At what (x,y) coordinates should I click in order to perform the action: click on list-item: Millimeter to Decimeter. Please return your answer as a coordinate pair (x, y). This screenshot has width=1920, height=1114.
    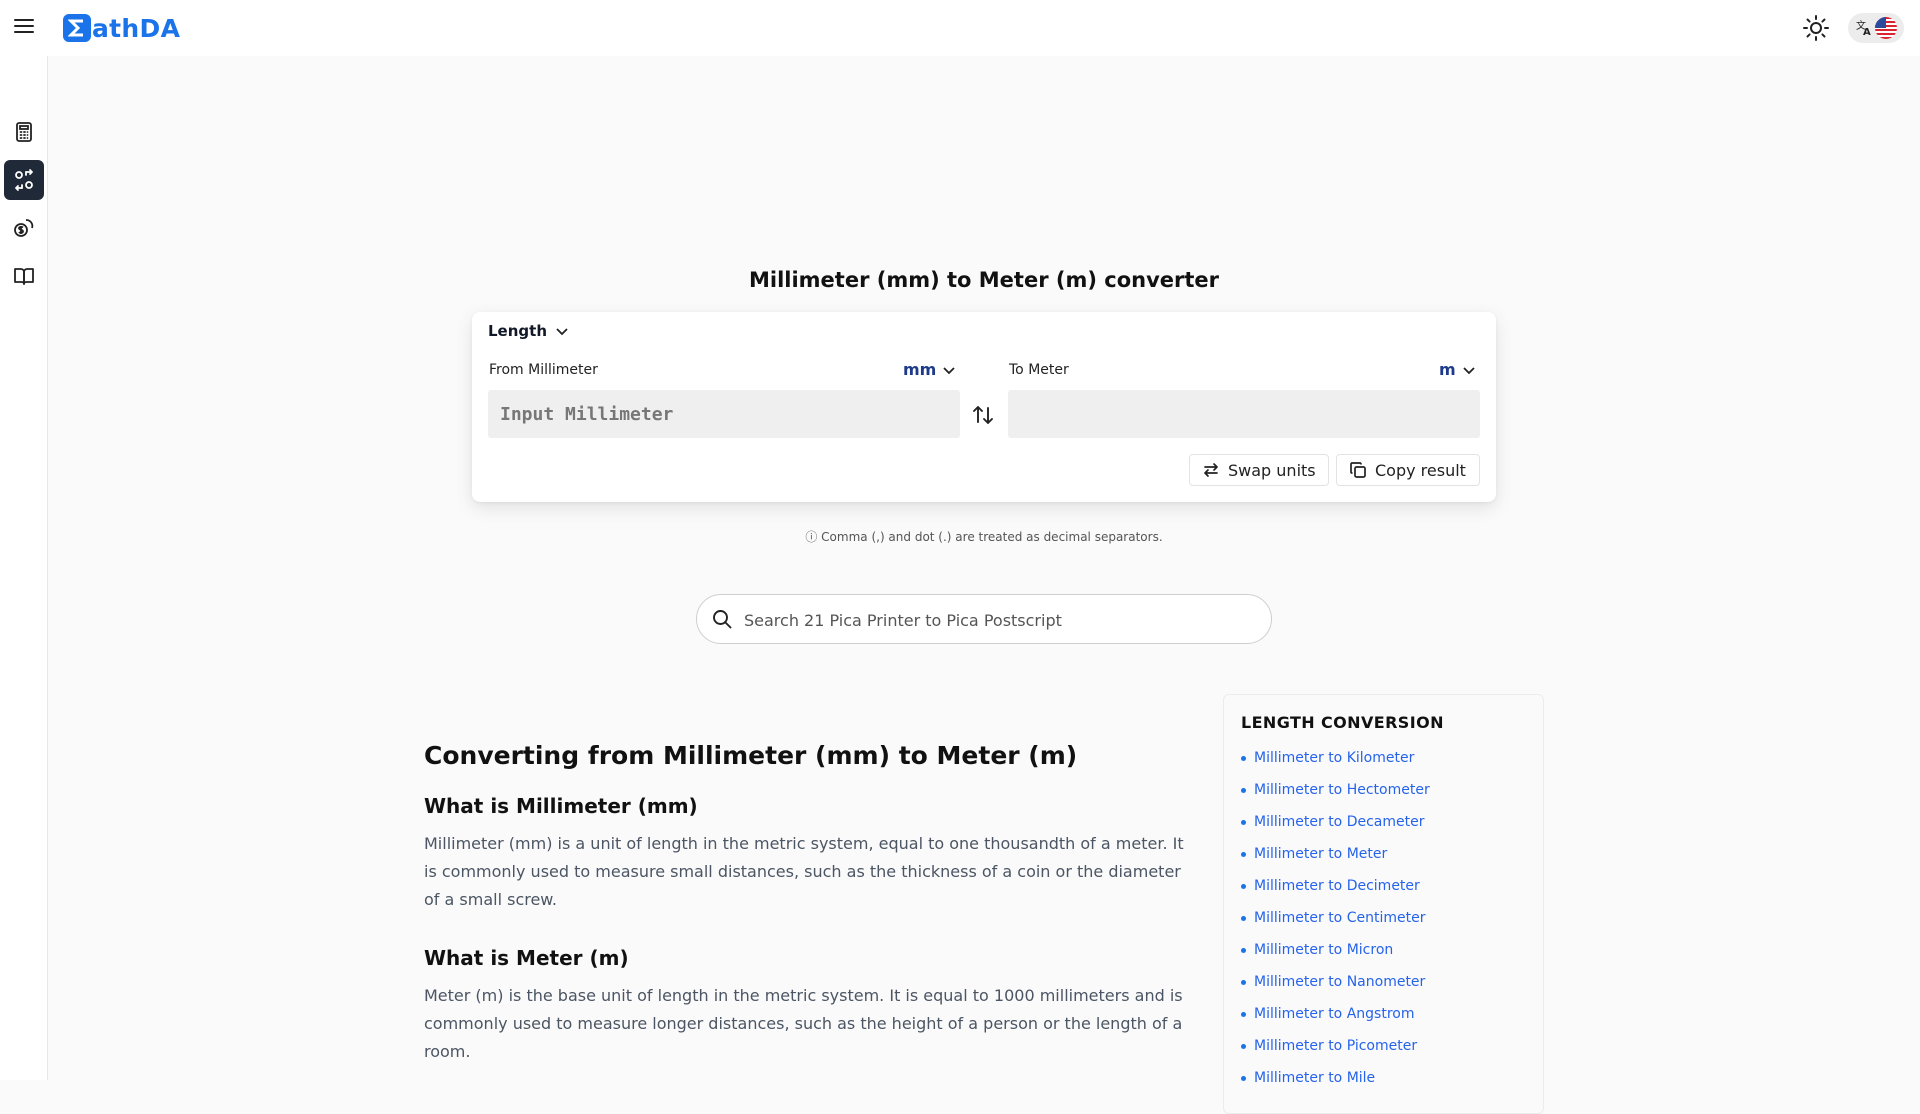
    Looking at the image, I should click on (1335, 886).